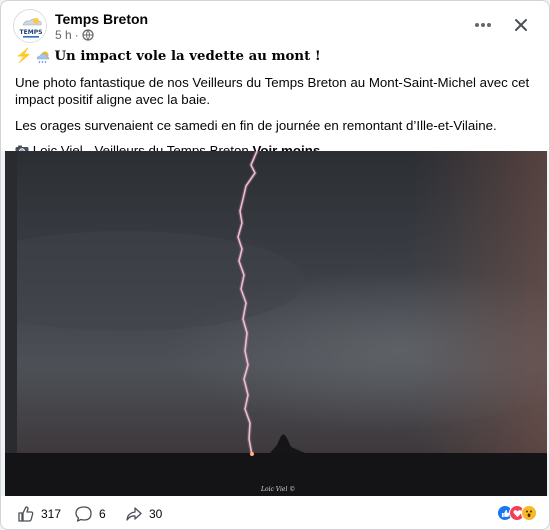 The height and width of the screenshot is (530, 550). Describe the element at coordinates (143, 514) in the screenshot. I see `share-button: 30` at that location.